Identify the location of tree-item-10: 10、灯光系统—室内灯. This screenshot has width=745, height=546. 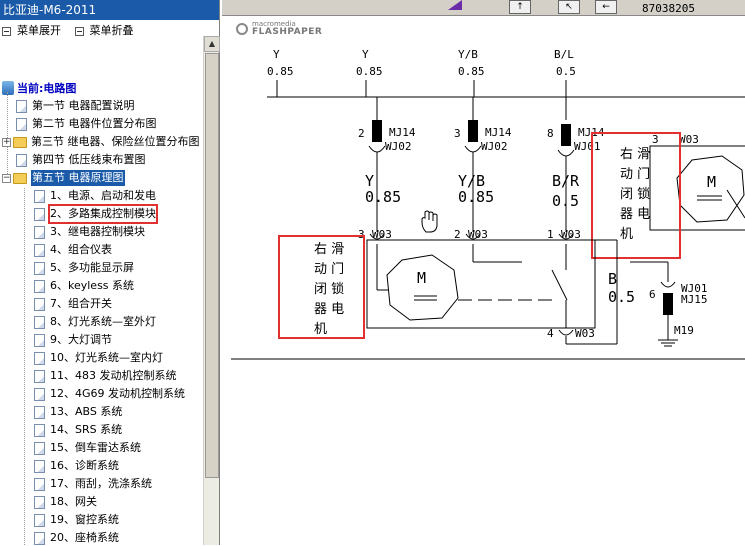
(98, 358).